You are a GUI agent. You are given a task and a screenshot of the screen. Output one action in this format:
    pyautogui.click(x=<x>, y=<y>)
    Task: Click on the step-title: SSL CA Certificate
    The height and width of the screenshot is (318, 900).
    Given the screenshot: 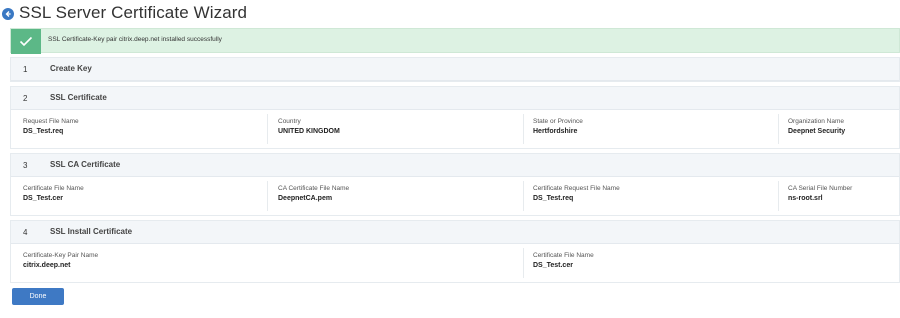 What is the action you would take?
    pyautogui.click(x=85, y=164)
    